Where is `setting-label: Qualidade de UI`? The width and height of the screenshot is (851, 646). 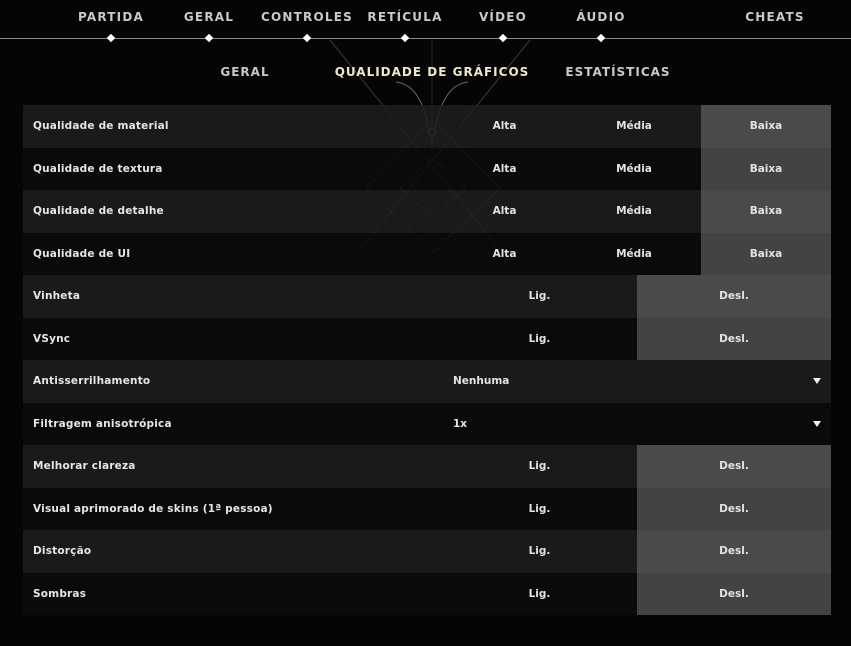
setting-label: Qualidade de UI is located at coordinates (82, 253).